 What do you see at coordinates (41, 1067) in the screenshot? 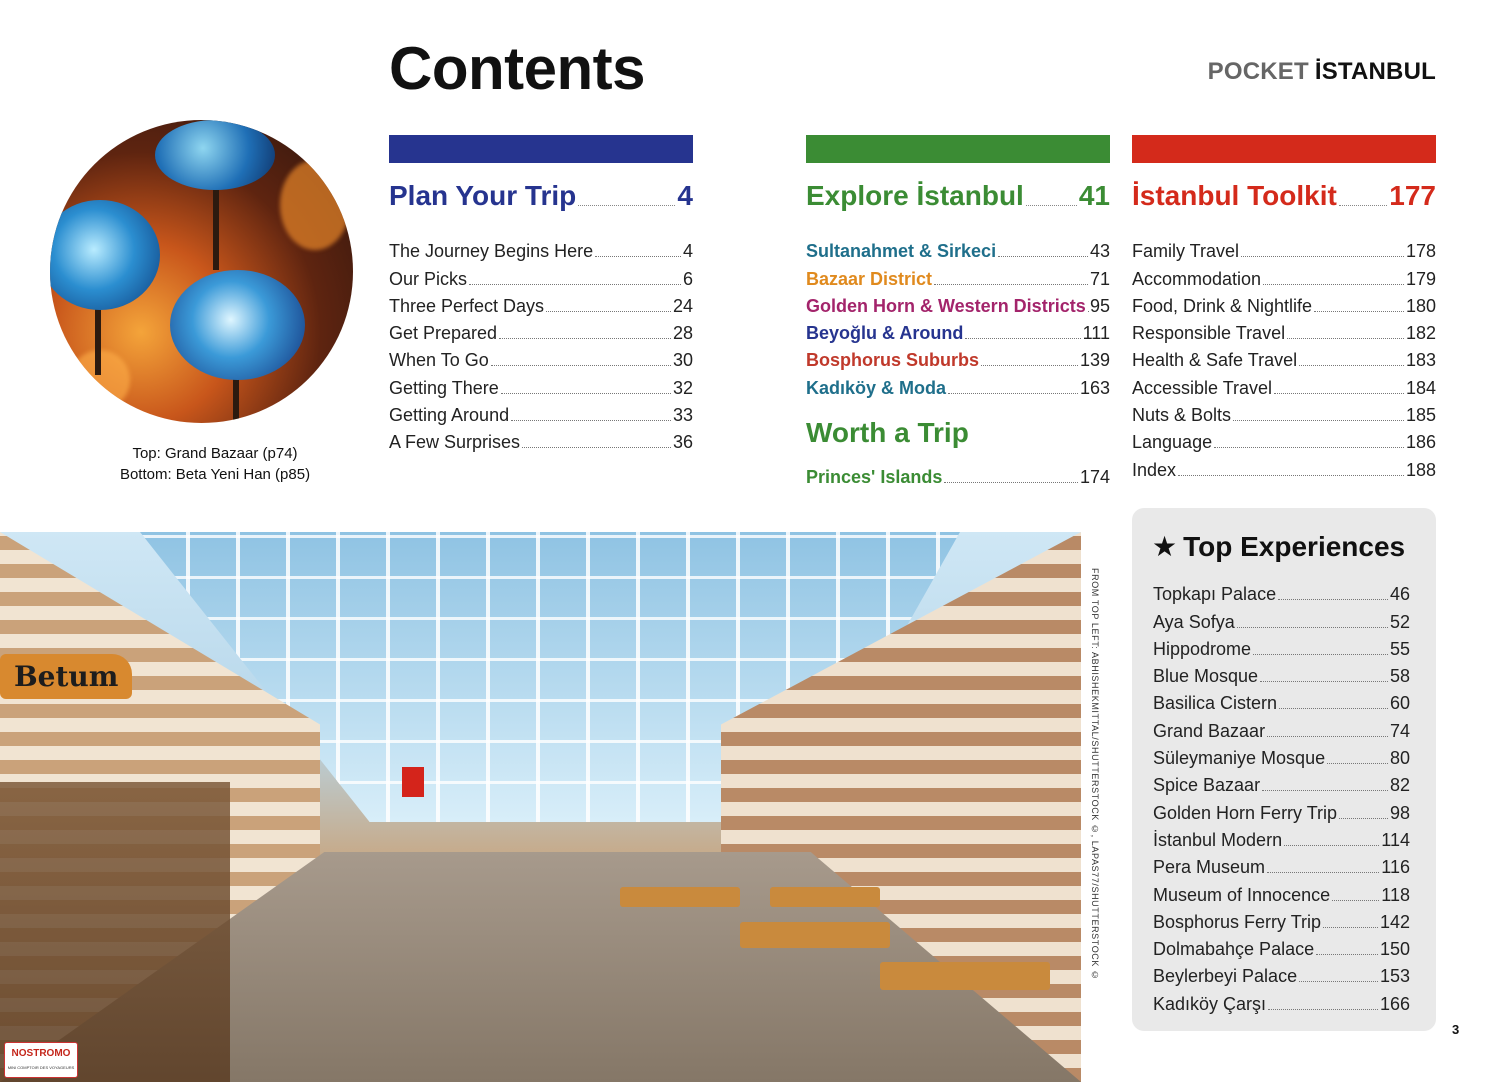
I see `watermark-tagline: MINI COMPTOIR DES VOYAGEURS` at bounding box center [41, 1067].